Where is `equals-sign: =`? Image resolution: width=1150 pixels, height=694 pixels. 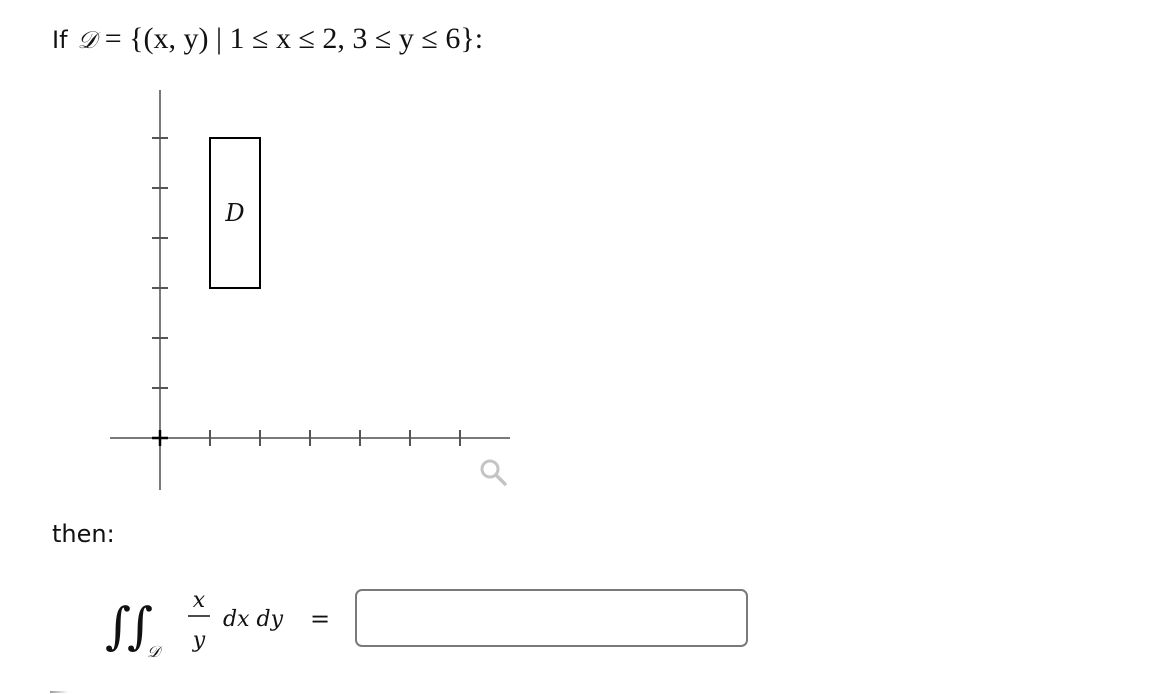 equals-sign: = is located at coordinates (320, 619).